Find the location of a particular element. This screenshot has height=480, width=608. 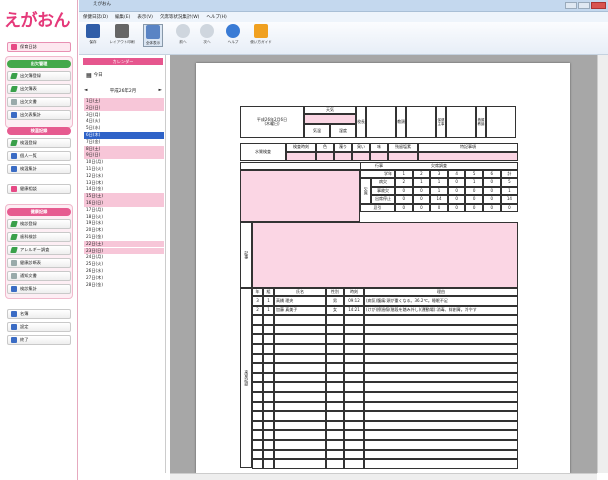

visit-cell: 09:12 is located at coordinates (354, 301).